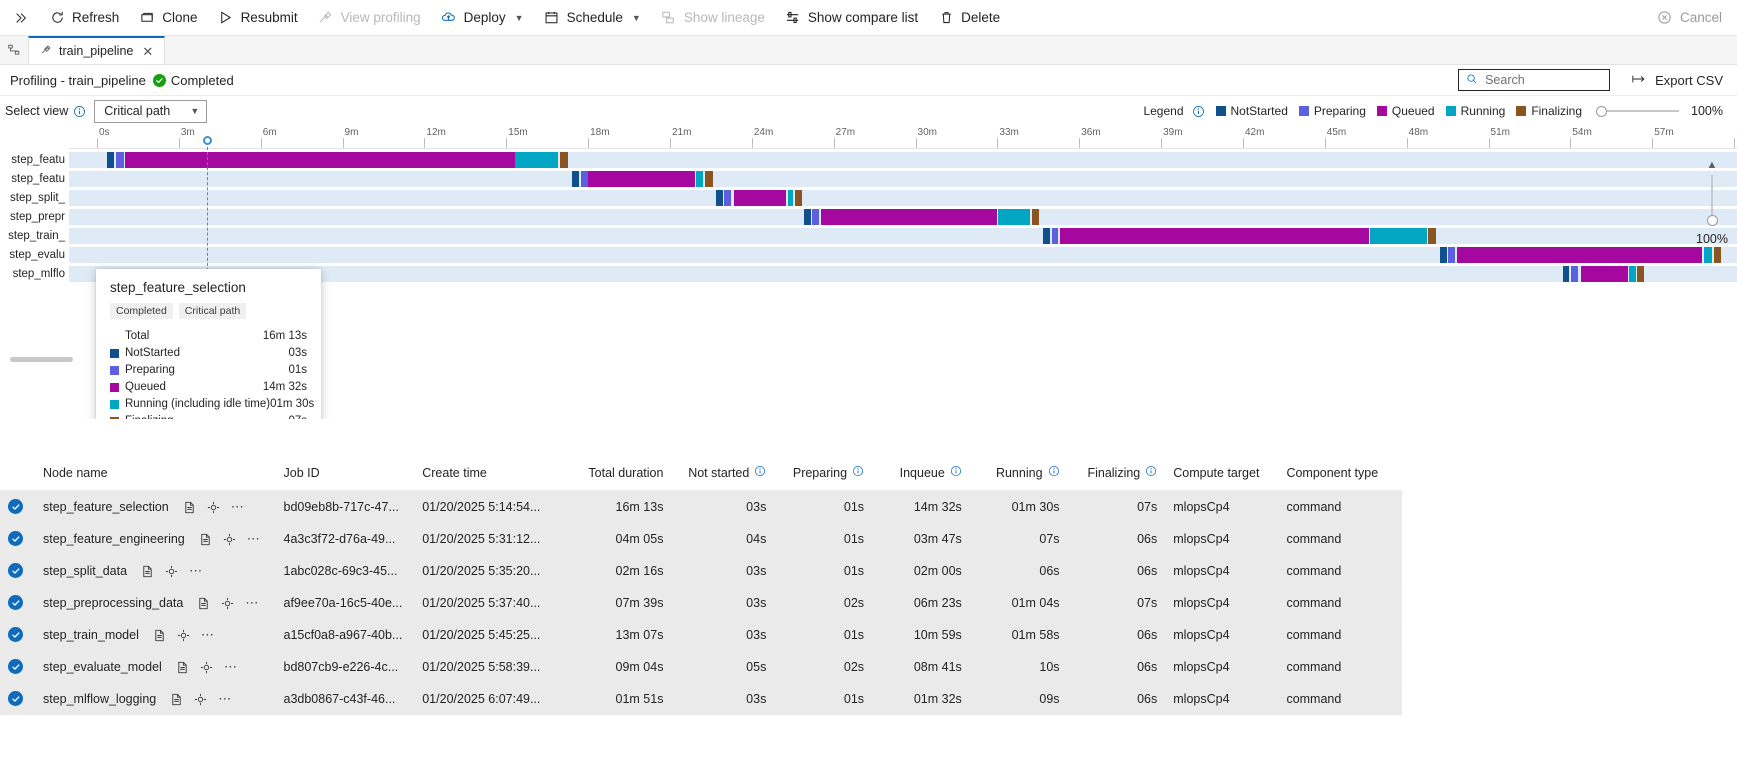  What do you see at coordinates (151, 111) in the screenshot?
I see `select-view-dropdown: Critical path ▼` at bounding box center [151, 111].